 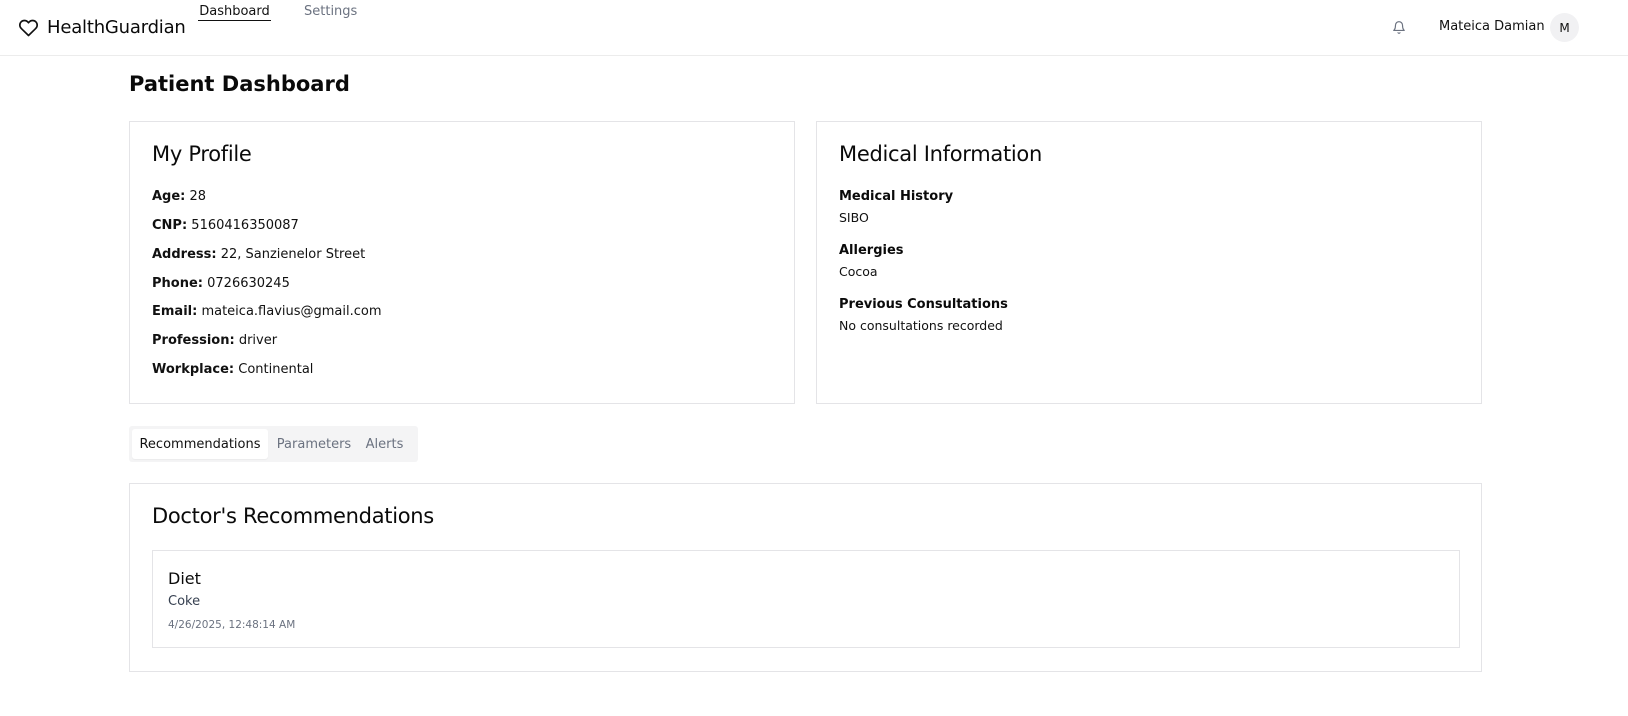 What do you see at coordinates (170, 225) in the screenshot?
I see `field-label: CNP:` at bounding box center [170, 225].